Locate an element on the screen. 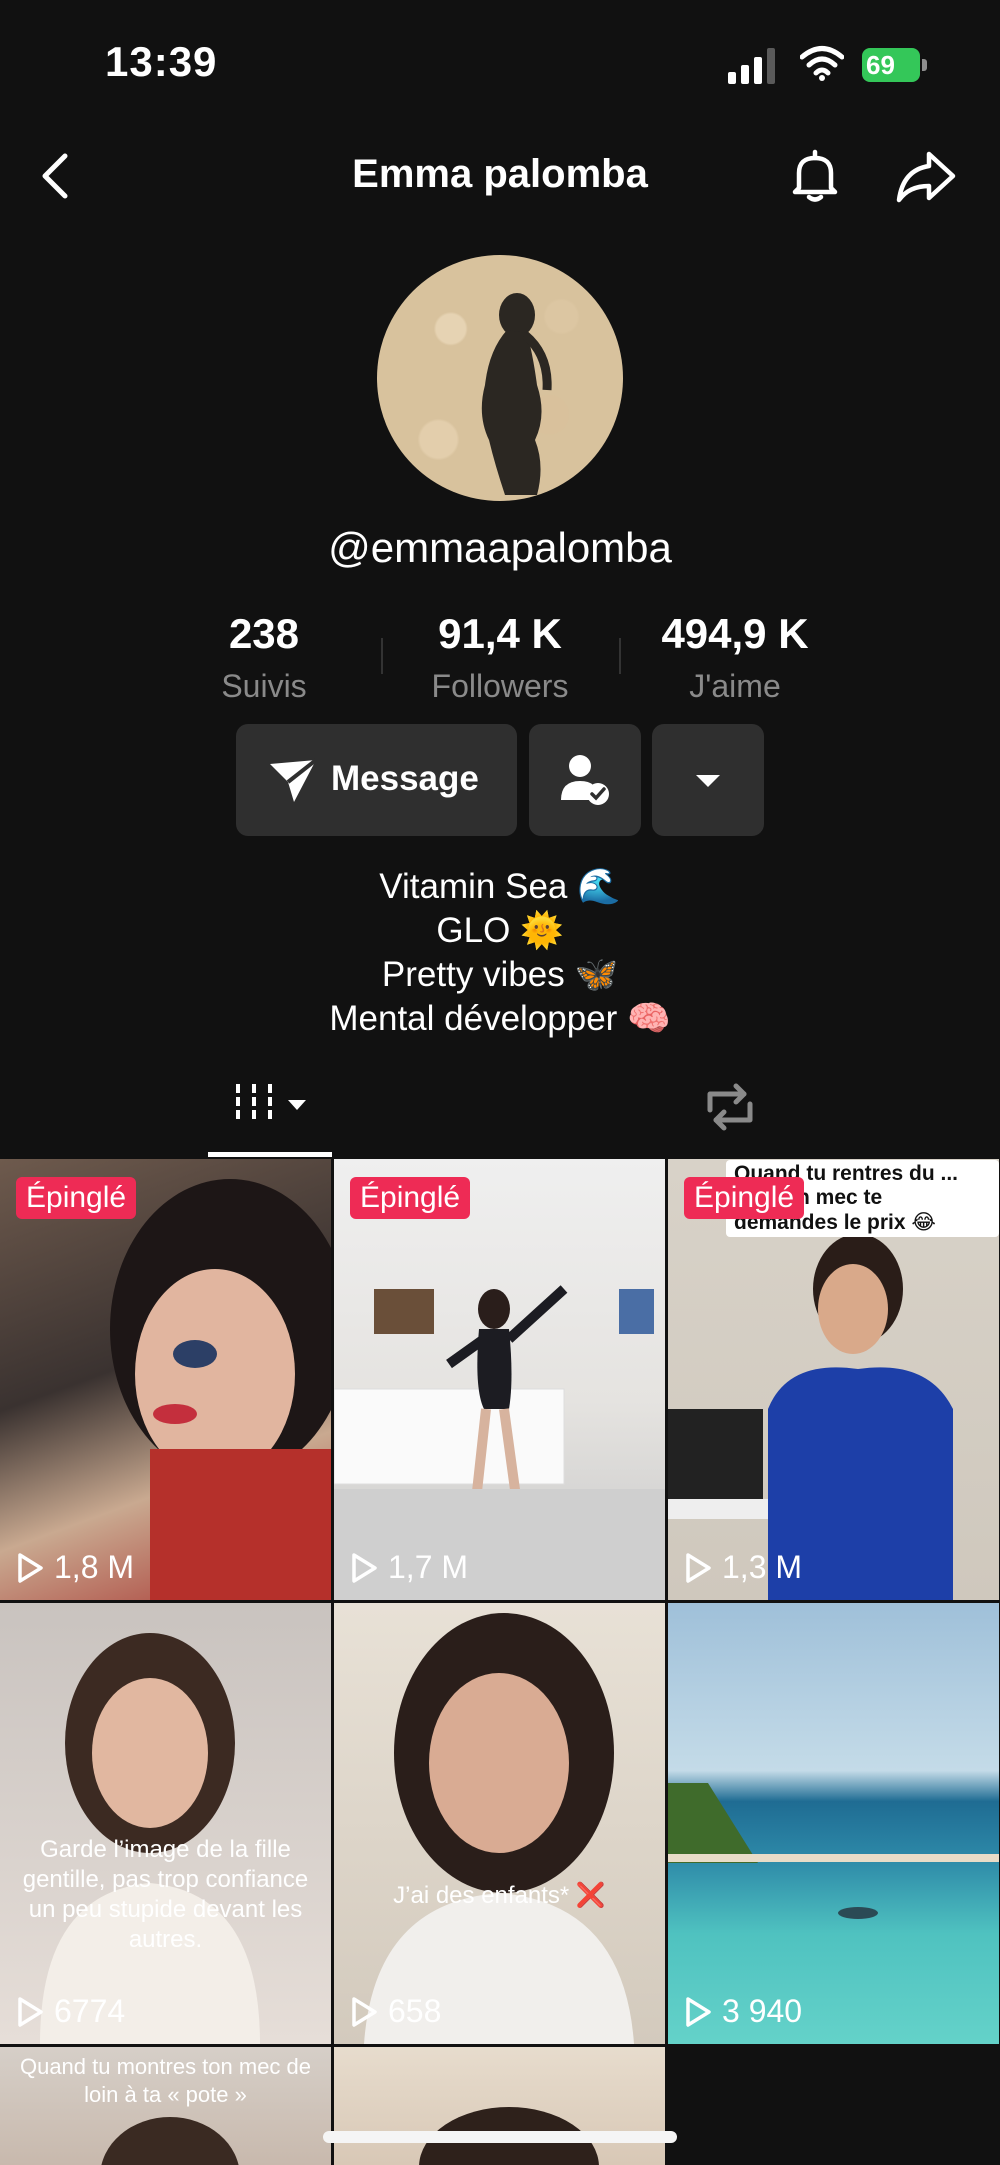 The image size is (1000, 2165). stat-divider is located at coordinates (382, 656).